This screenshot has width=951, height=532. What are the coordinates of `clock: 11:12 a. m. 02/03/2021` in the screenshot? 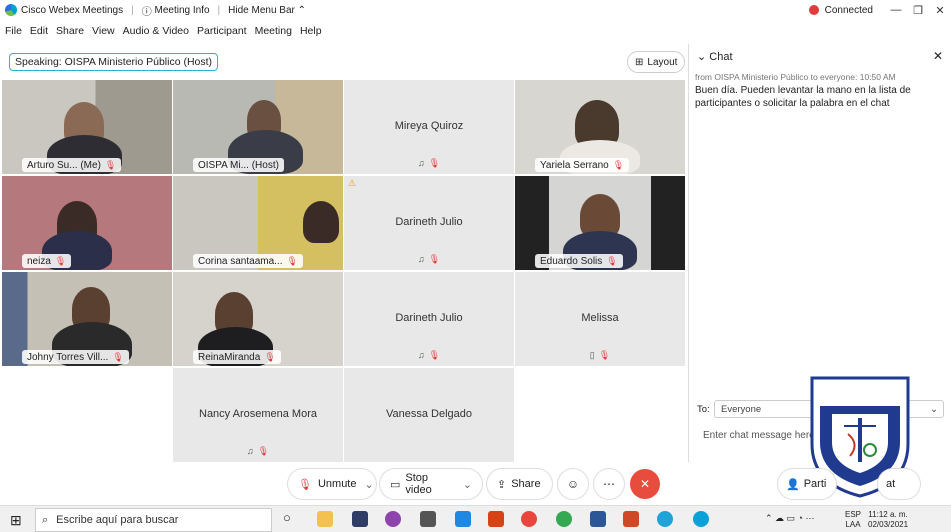 It's located at (888, 520).